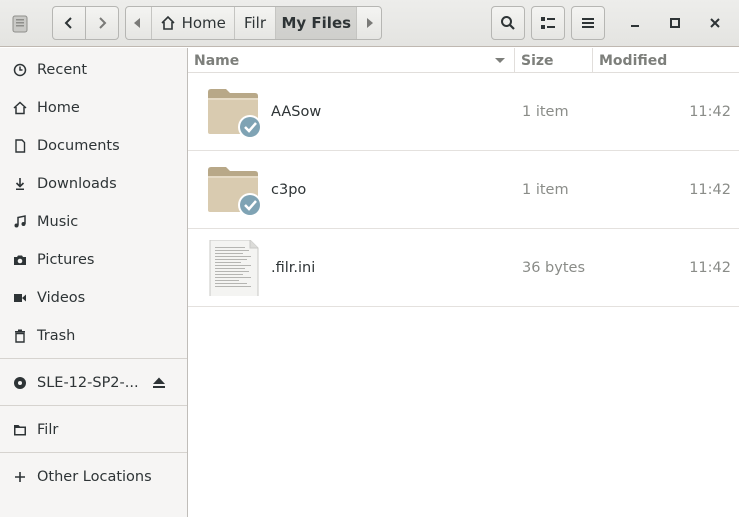 The width and height of the screenshot is (739, 517). I want to click on minimize-icon, so click(635, 26).